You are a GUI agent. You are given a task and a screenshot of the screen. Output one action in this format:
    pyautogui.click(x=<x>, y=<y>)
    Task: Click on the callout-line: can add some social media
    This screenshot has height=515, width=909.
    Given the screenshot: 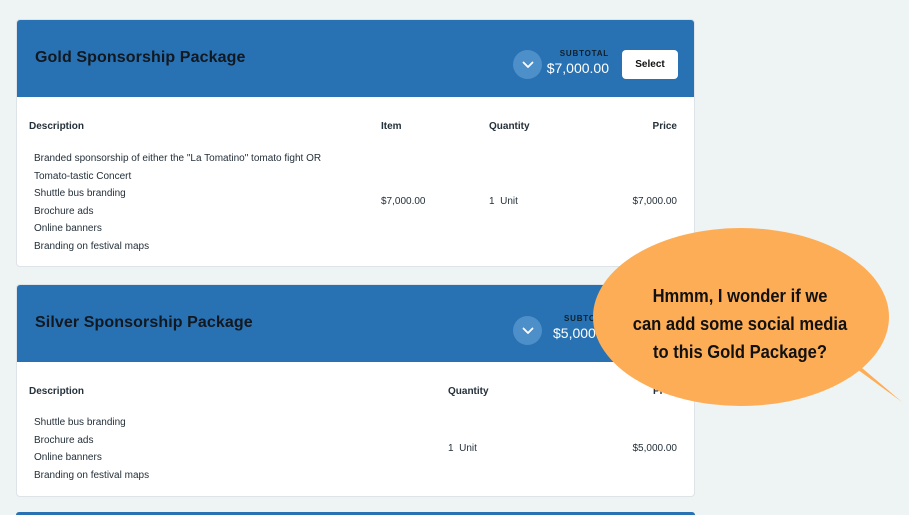 What is the action you would take?
    pyautogui.click(x=740, y=324)
    